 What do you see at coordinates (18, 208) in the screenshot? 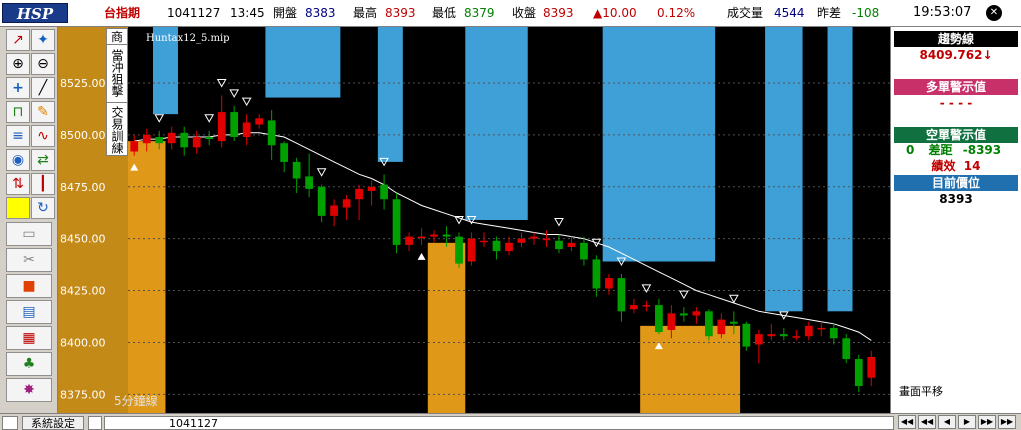
I see `yellow-block-icon` at bounding box center [18, 208].